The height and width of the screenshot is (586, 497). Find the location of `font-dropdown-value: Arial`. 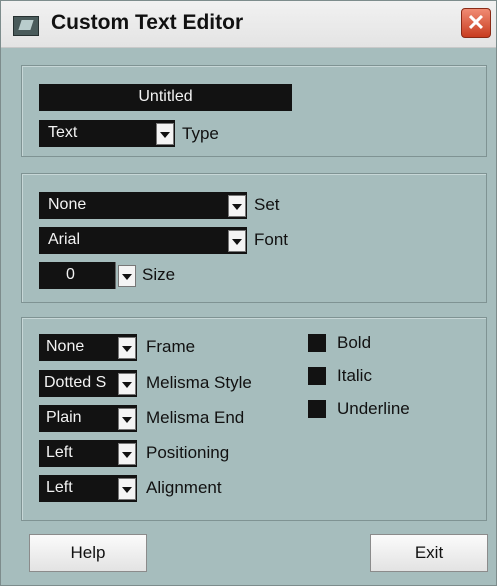

font-dropdown-value: Arial is located at coordinates (143, 240).